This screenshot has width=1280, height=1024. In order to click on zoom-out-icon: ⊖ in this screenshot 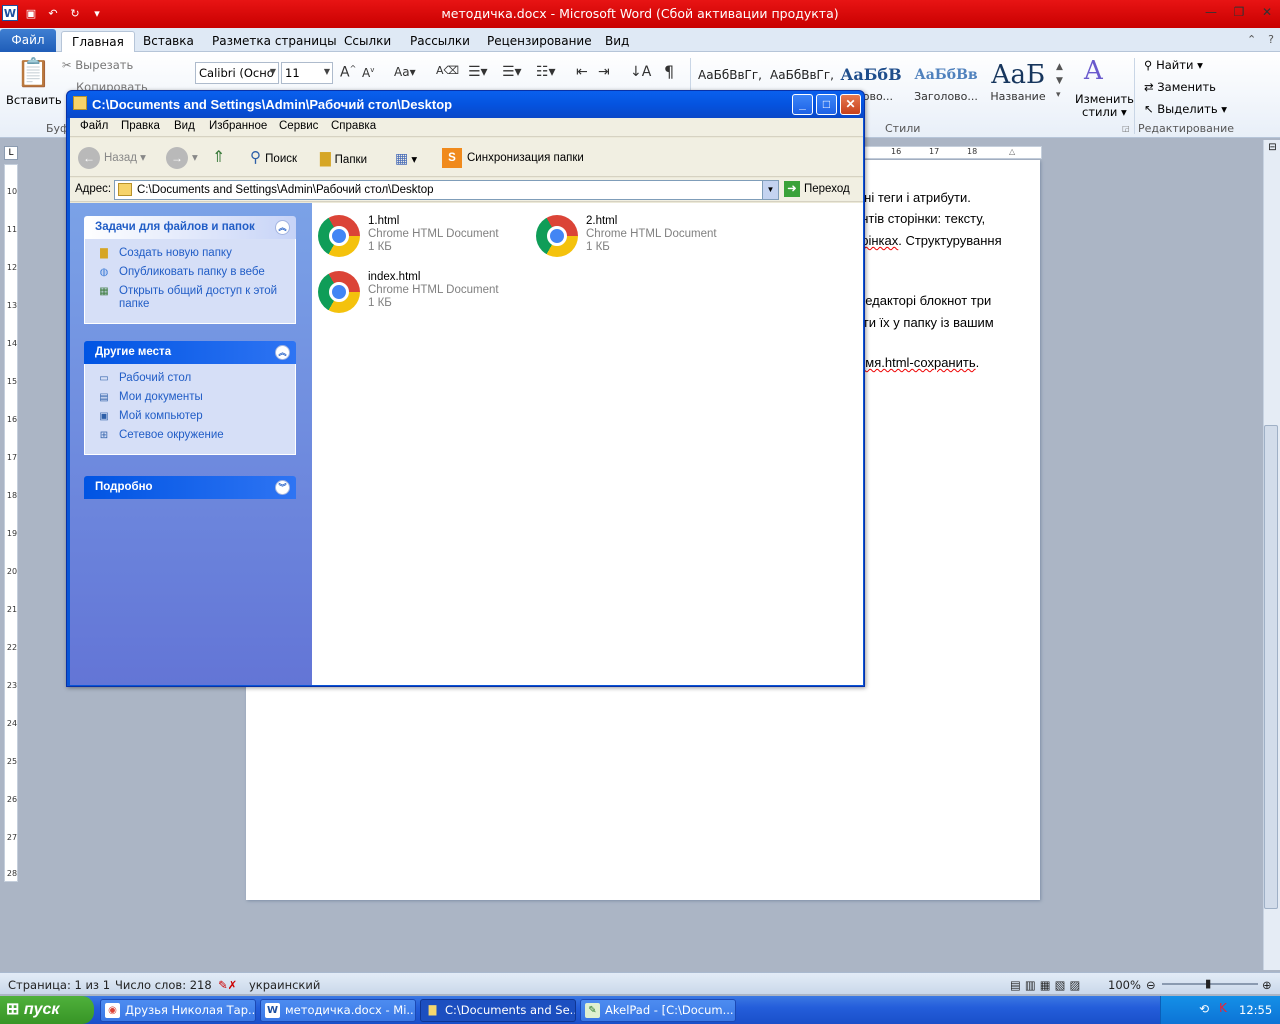, I will do `click(1151, 985)`.